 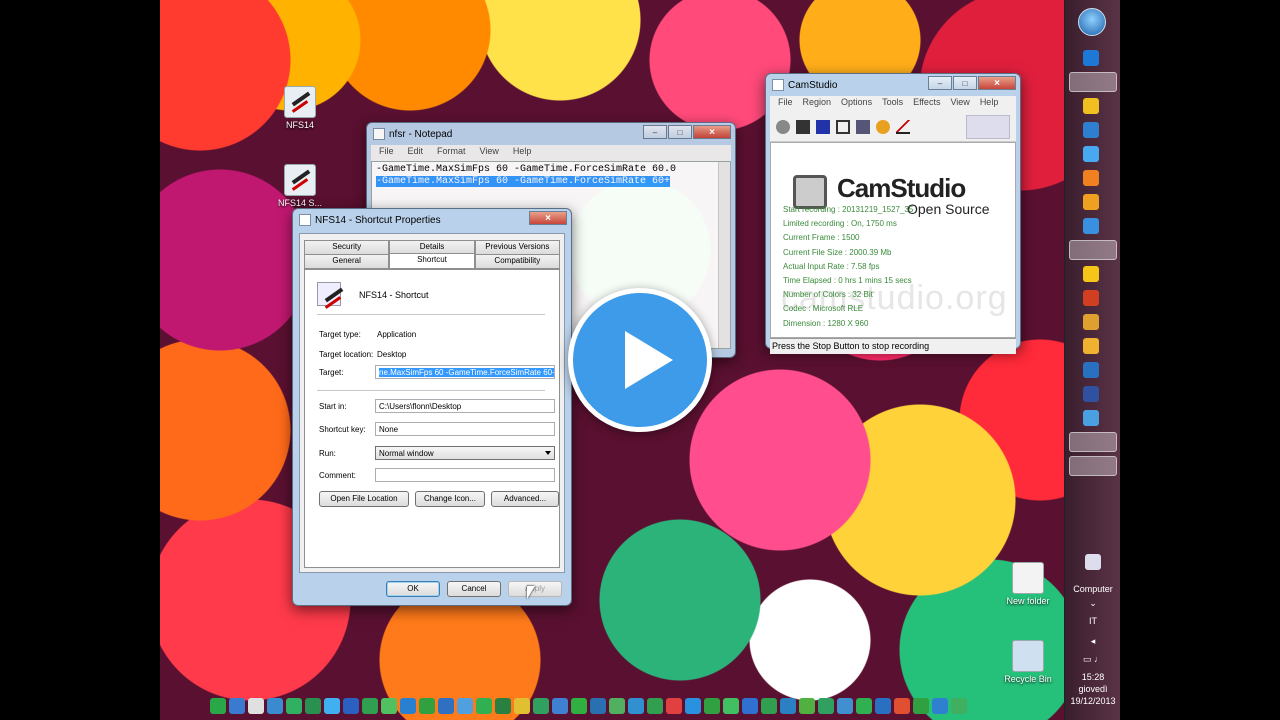 I want to click on comment-input, so click(x=465, y=475).